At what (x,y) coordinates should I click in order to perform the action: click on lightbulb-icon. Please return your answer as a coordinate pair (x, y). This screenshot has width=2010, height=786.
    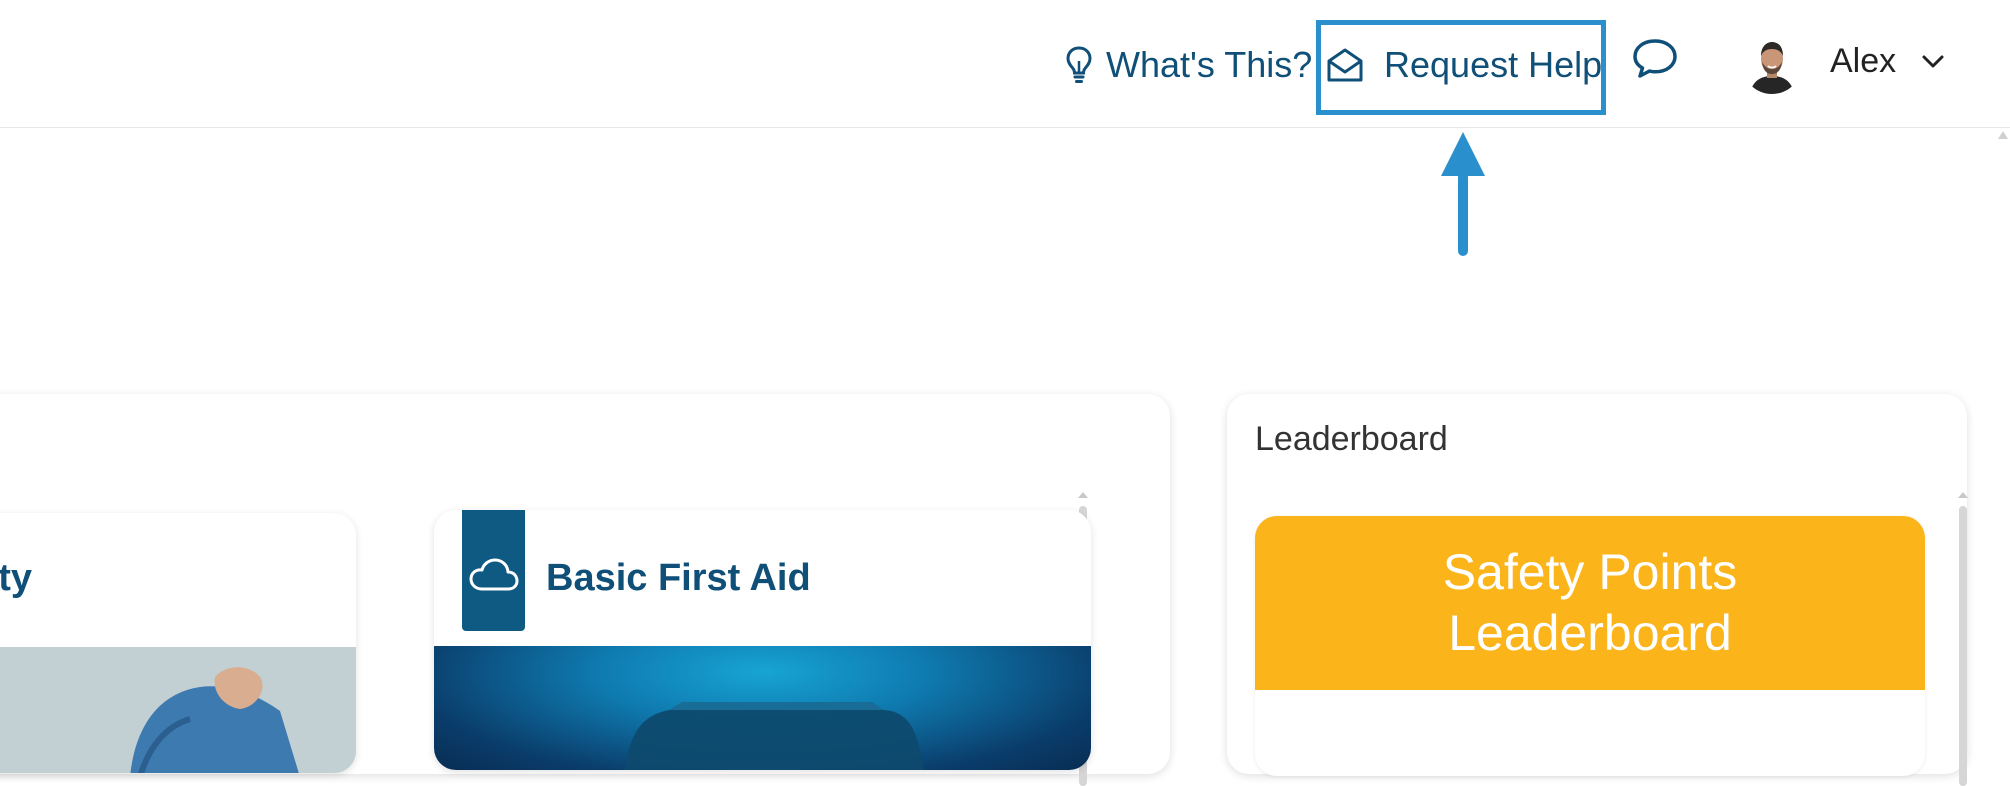
    Looking at the image, I should click on (1079, 65).